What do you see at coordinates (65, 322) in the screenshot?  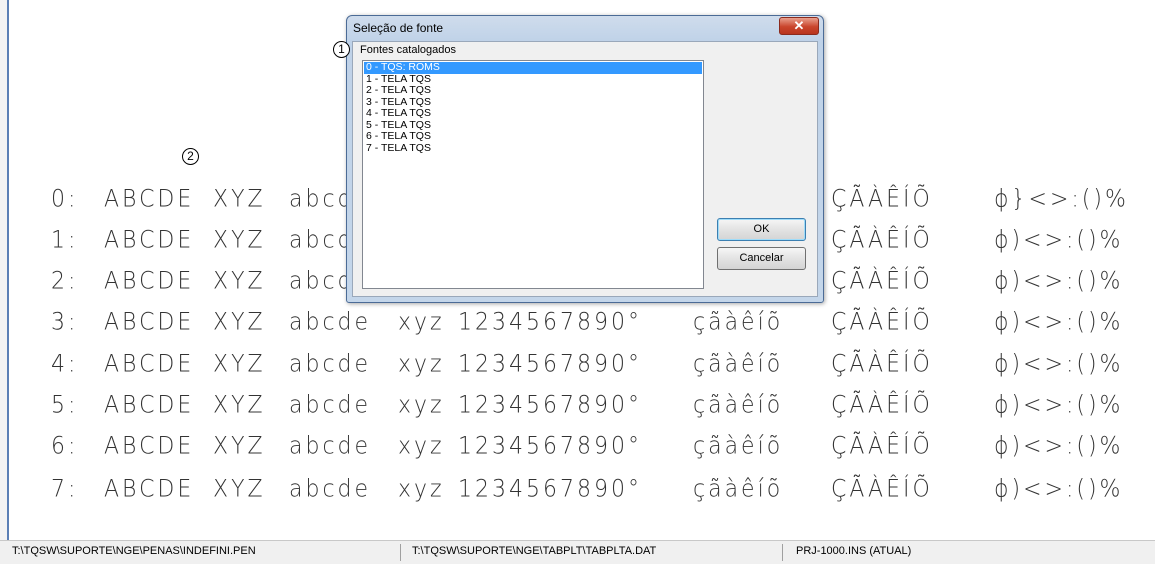 I see `row-id-label: 3:` at bounding box center [65, 322].